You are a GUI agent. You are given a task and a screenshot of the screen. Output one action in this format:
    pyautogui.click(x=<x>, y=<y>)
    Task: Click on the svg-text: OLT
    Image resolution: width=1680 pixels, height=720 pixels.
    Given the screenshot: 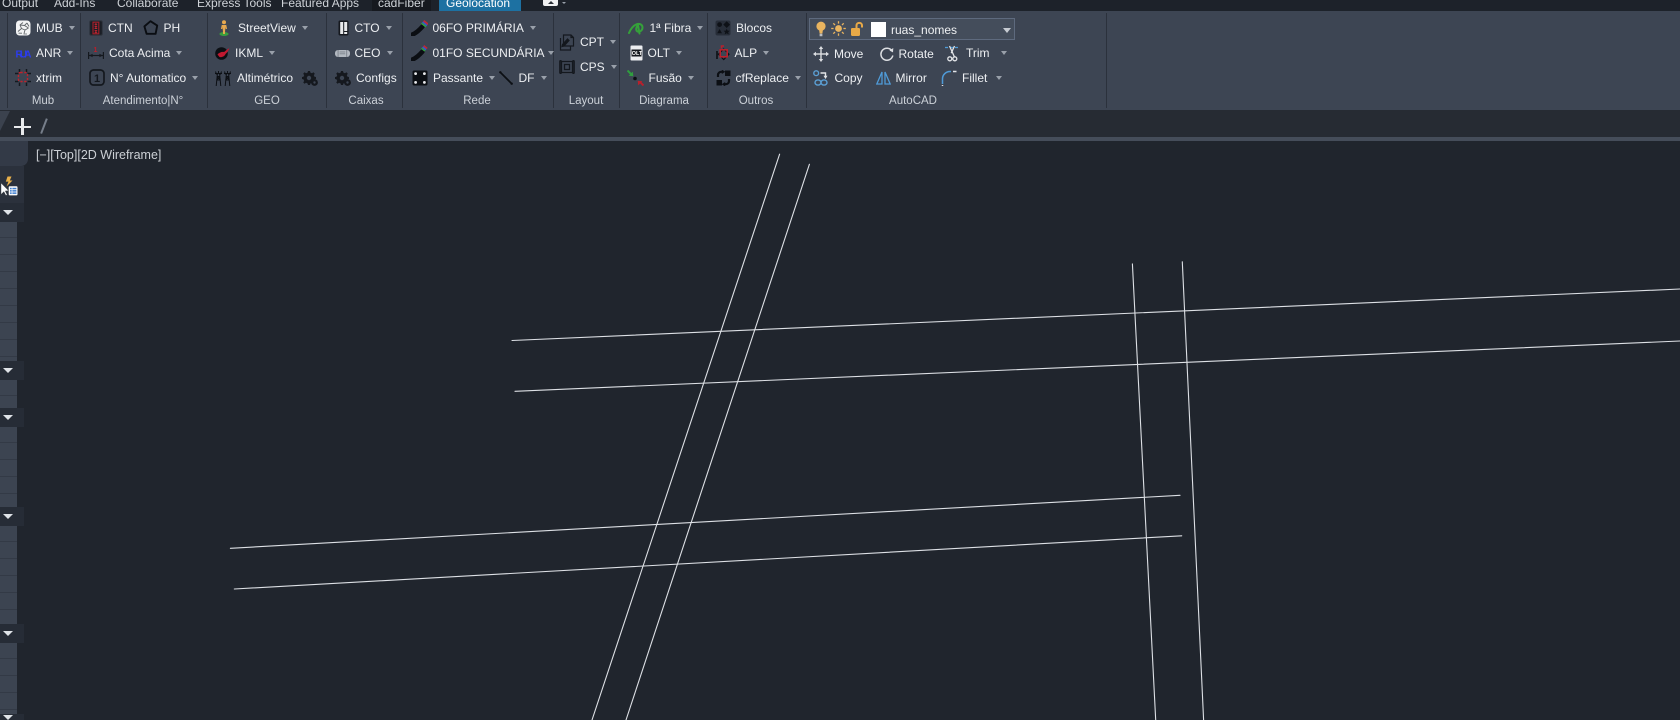 What is the action you would take?
    pyautogui.click(x=636, y=54)
    